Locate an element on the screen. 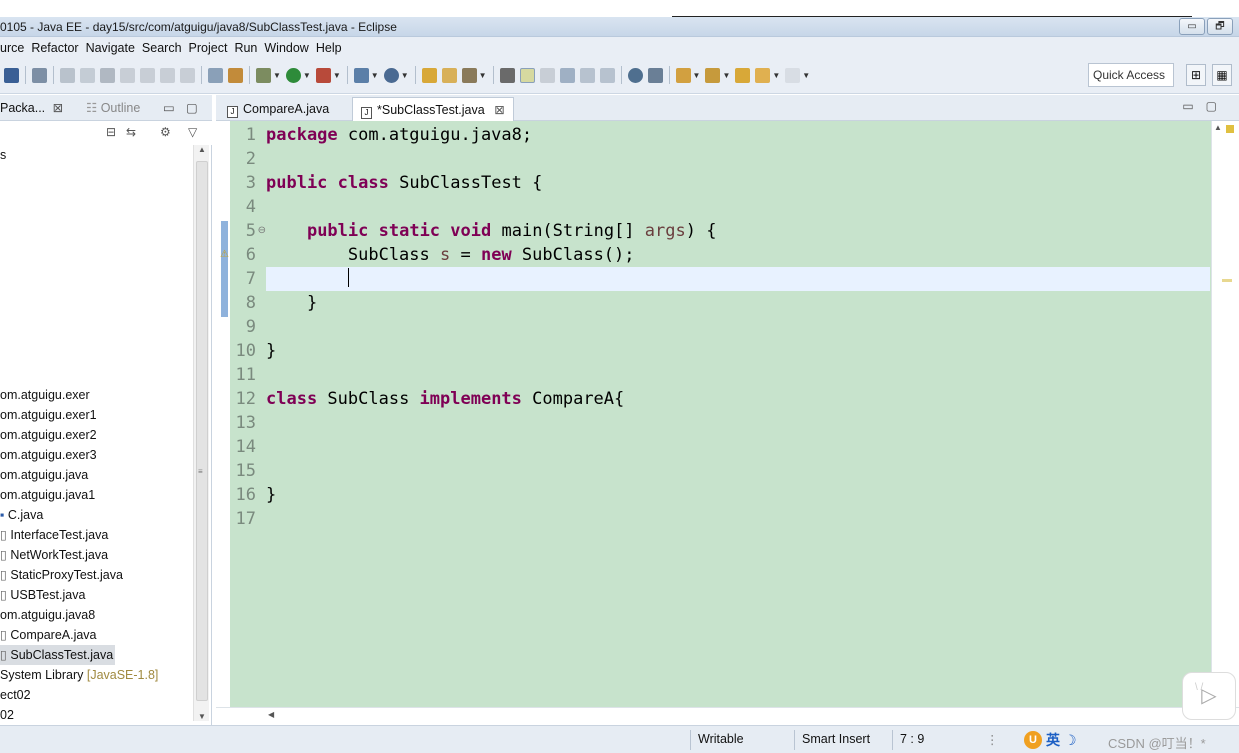 This screenshot has width=1239, height=753. menu-search: Search is located at coordinates (165, 48).